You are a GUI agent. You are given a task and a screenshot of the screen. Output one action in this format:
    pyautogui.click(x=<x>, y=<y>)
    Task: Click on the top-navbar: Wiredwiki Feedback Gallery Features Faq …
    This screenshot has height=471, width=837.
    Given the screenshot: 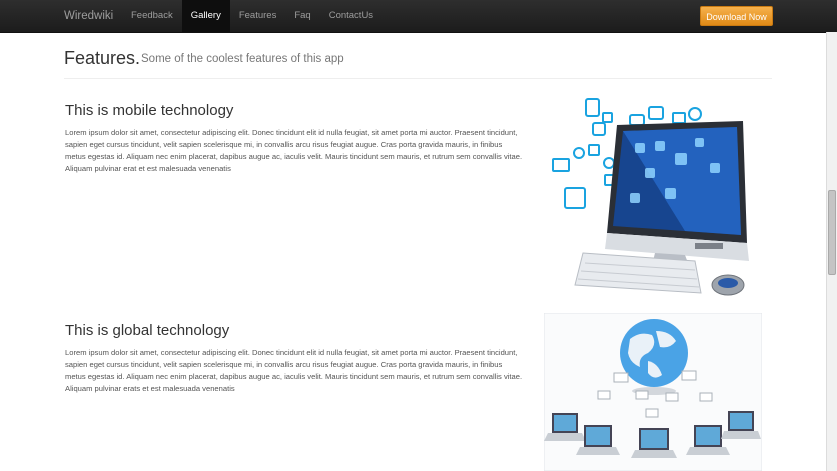 What is the action you would take?
    pyautogui.click(x=418, y=16)
    